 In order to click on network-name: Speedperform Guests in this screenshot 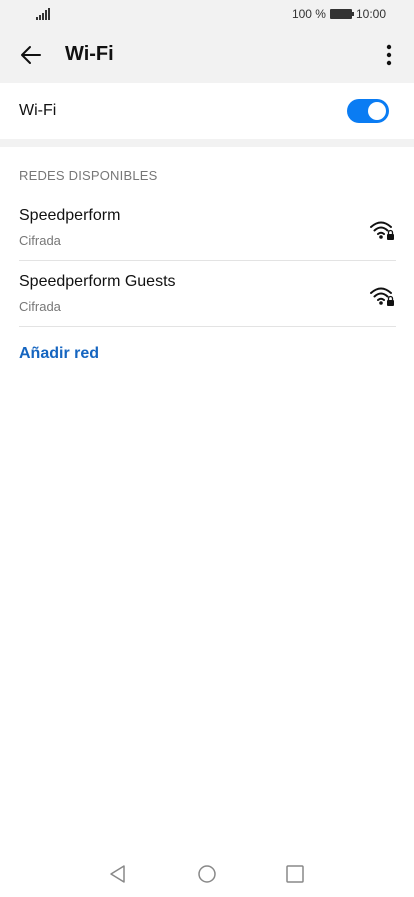, I will do `click(97, 281)`.